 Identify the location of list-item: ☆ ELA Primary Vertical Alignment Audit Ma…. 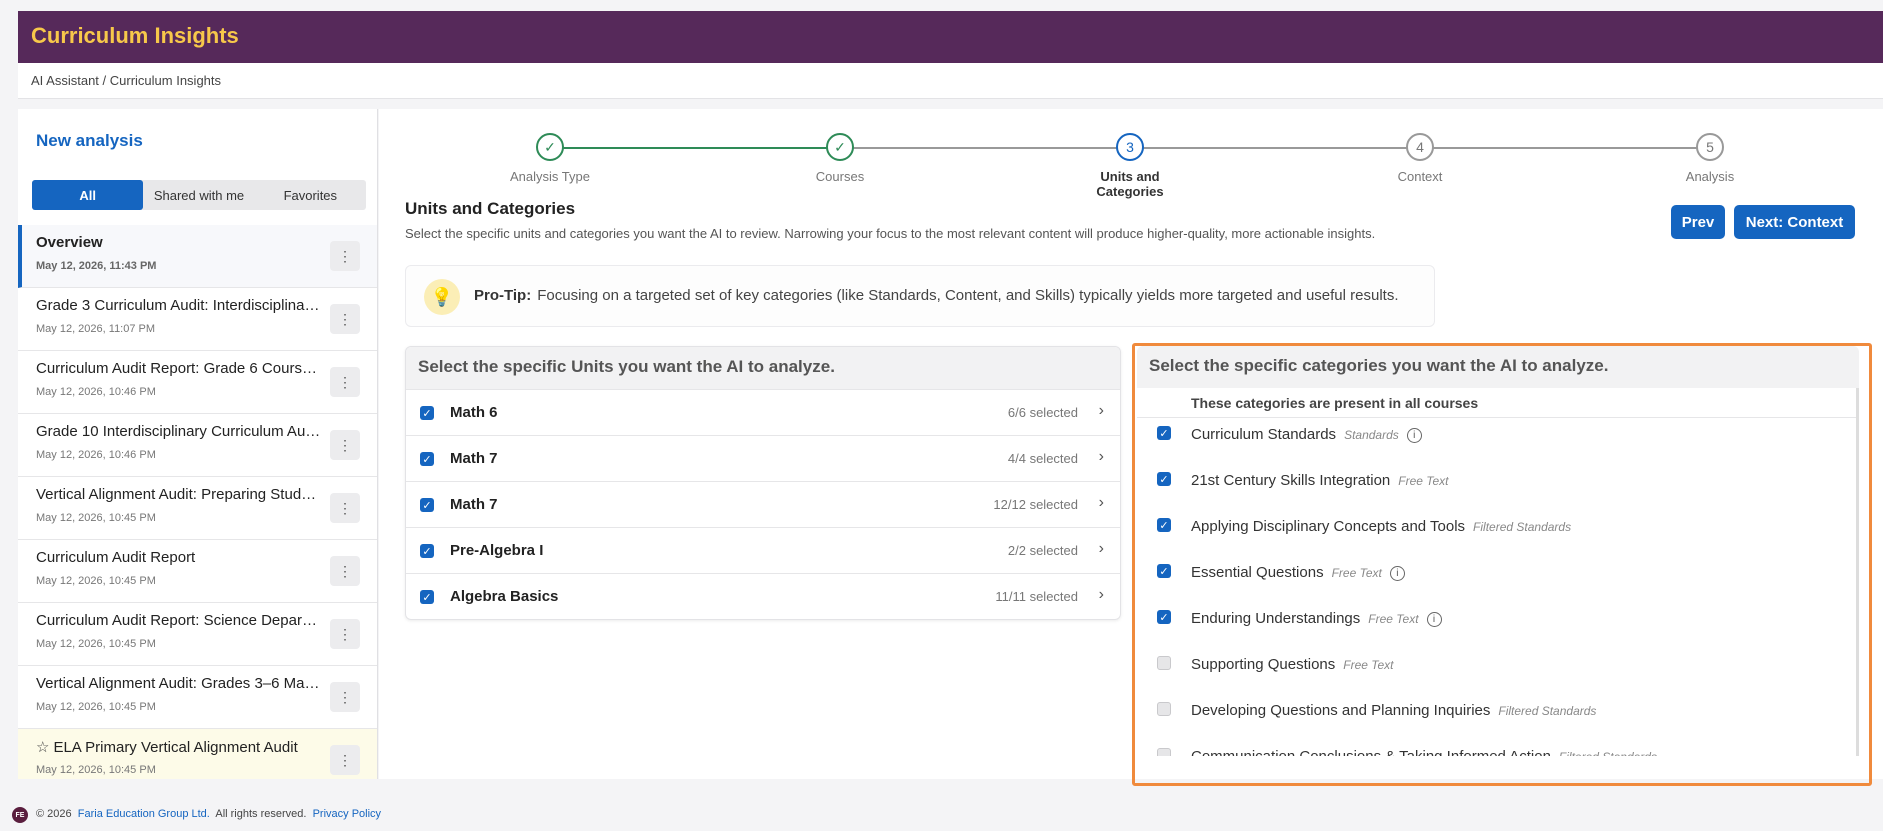
(197, 754).